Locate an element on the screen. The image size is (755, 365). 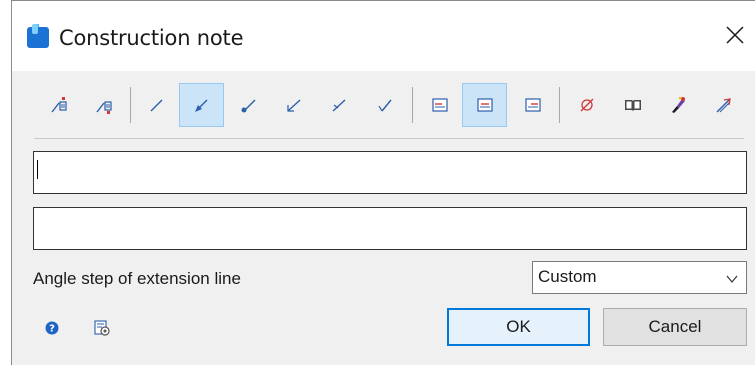
cancel-button: Cancel is located at coordinates (675, 327).